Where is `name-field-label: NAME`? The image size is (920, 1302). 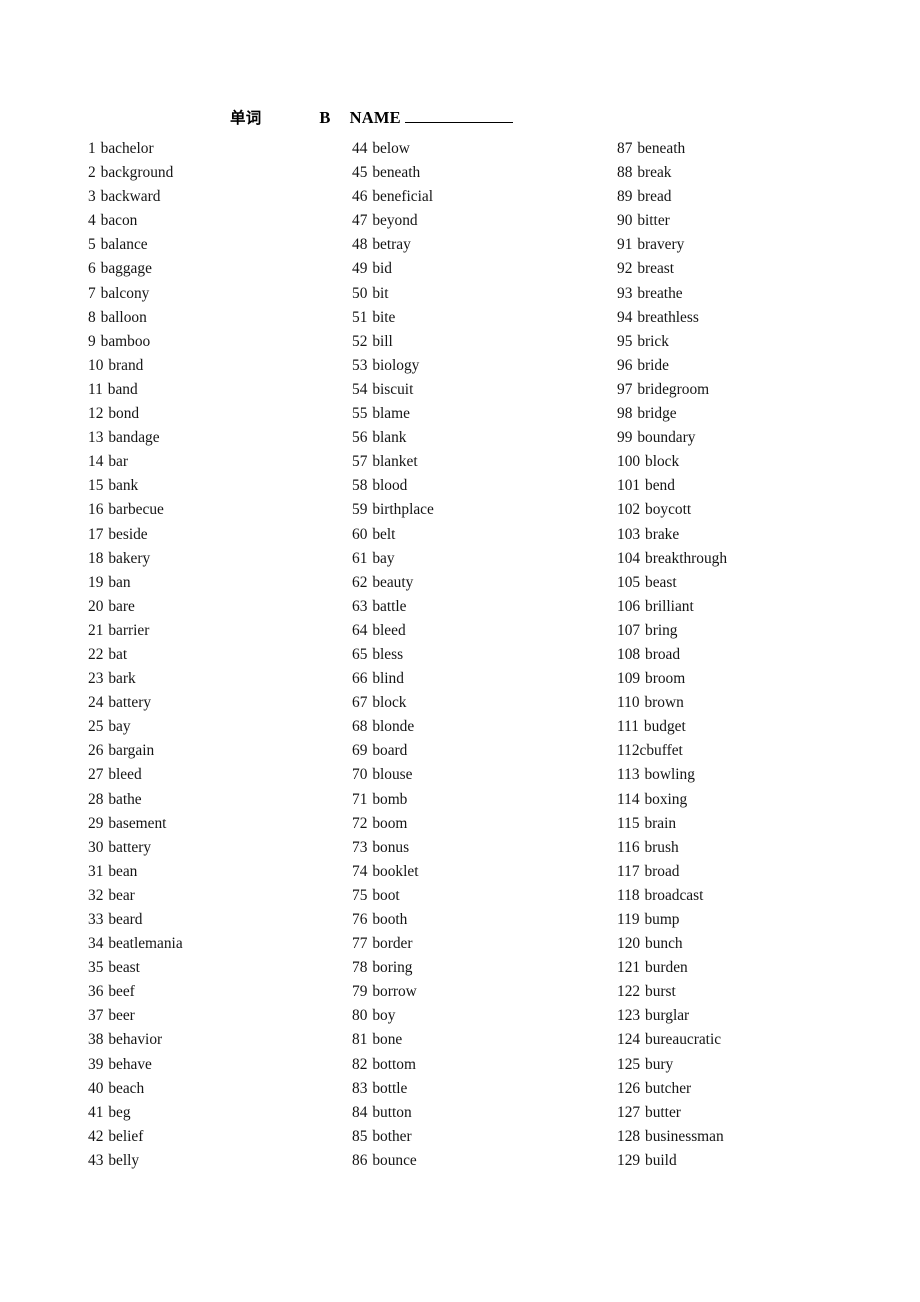
name-field-label: NAME is located at coordinates (375, 117).